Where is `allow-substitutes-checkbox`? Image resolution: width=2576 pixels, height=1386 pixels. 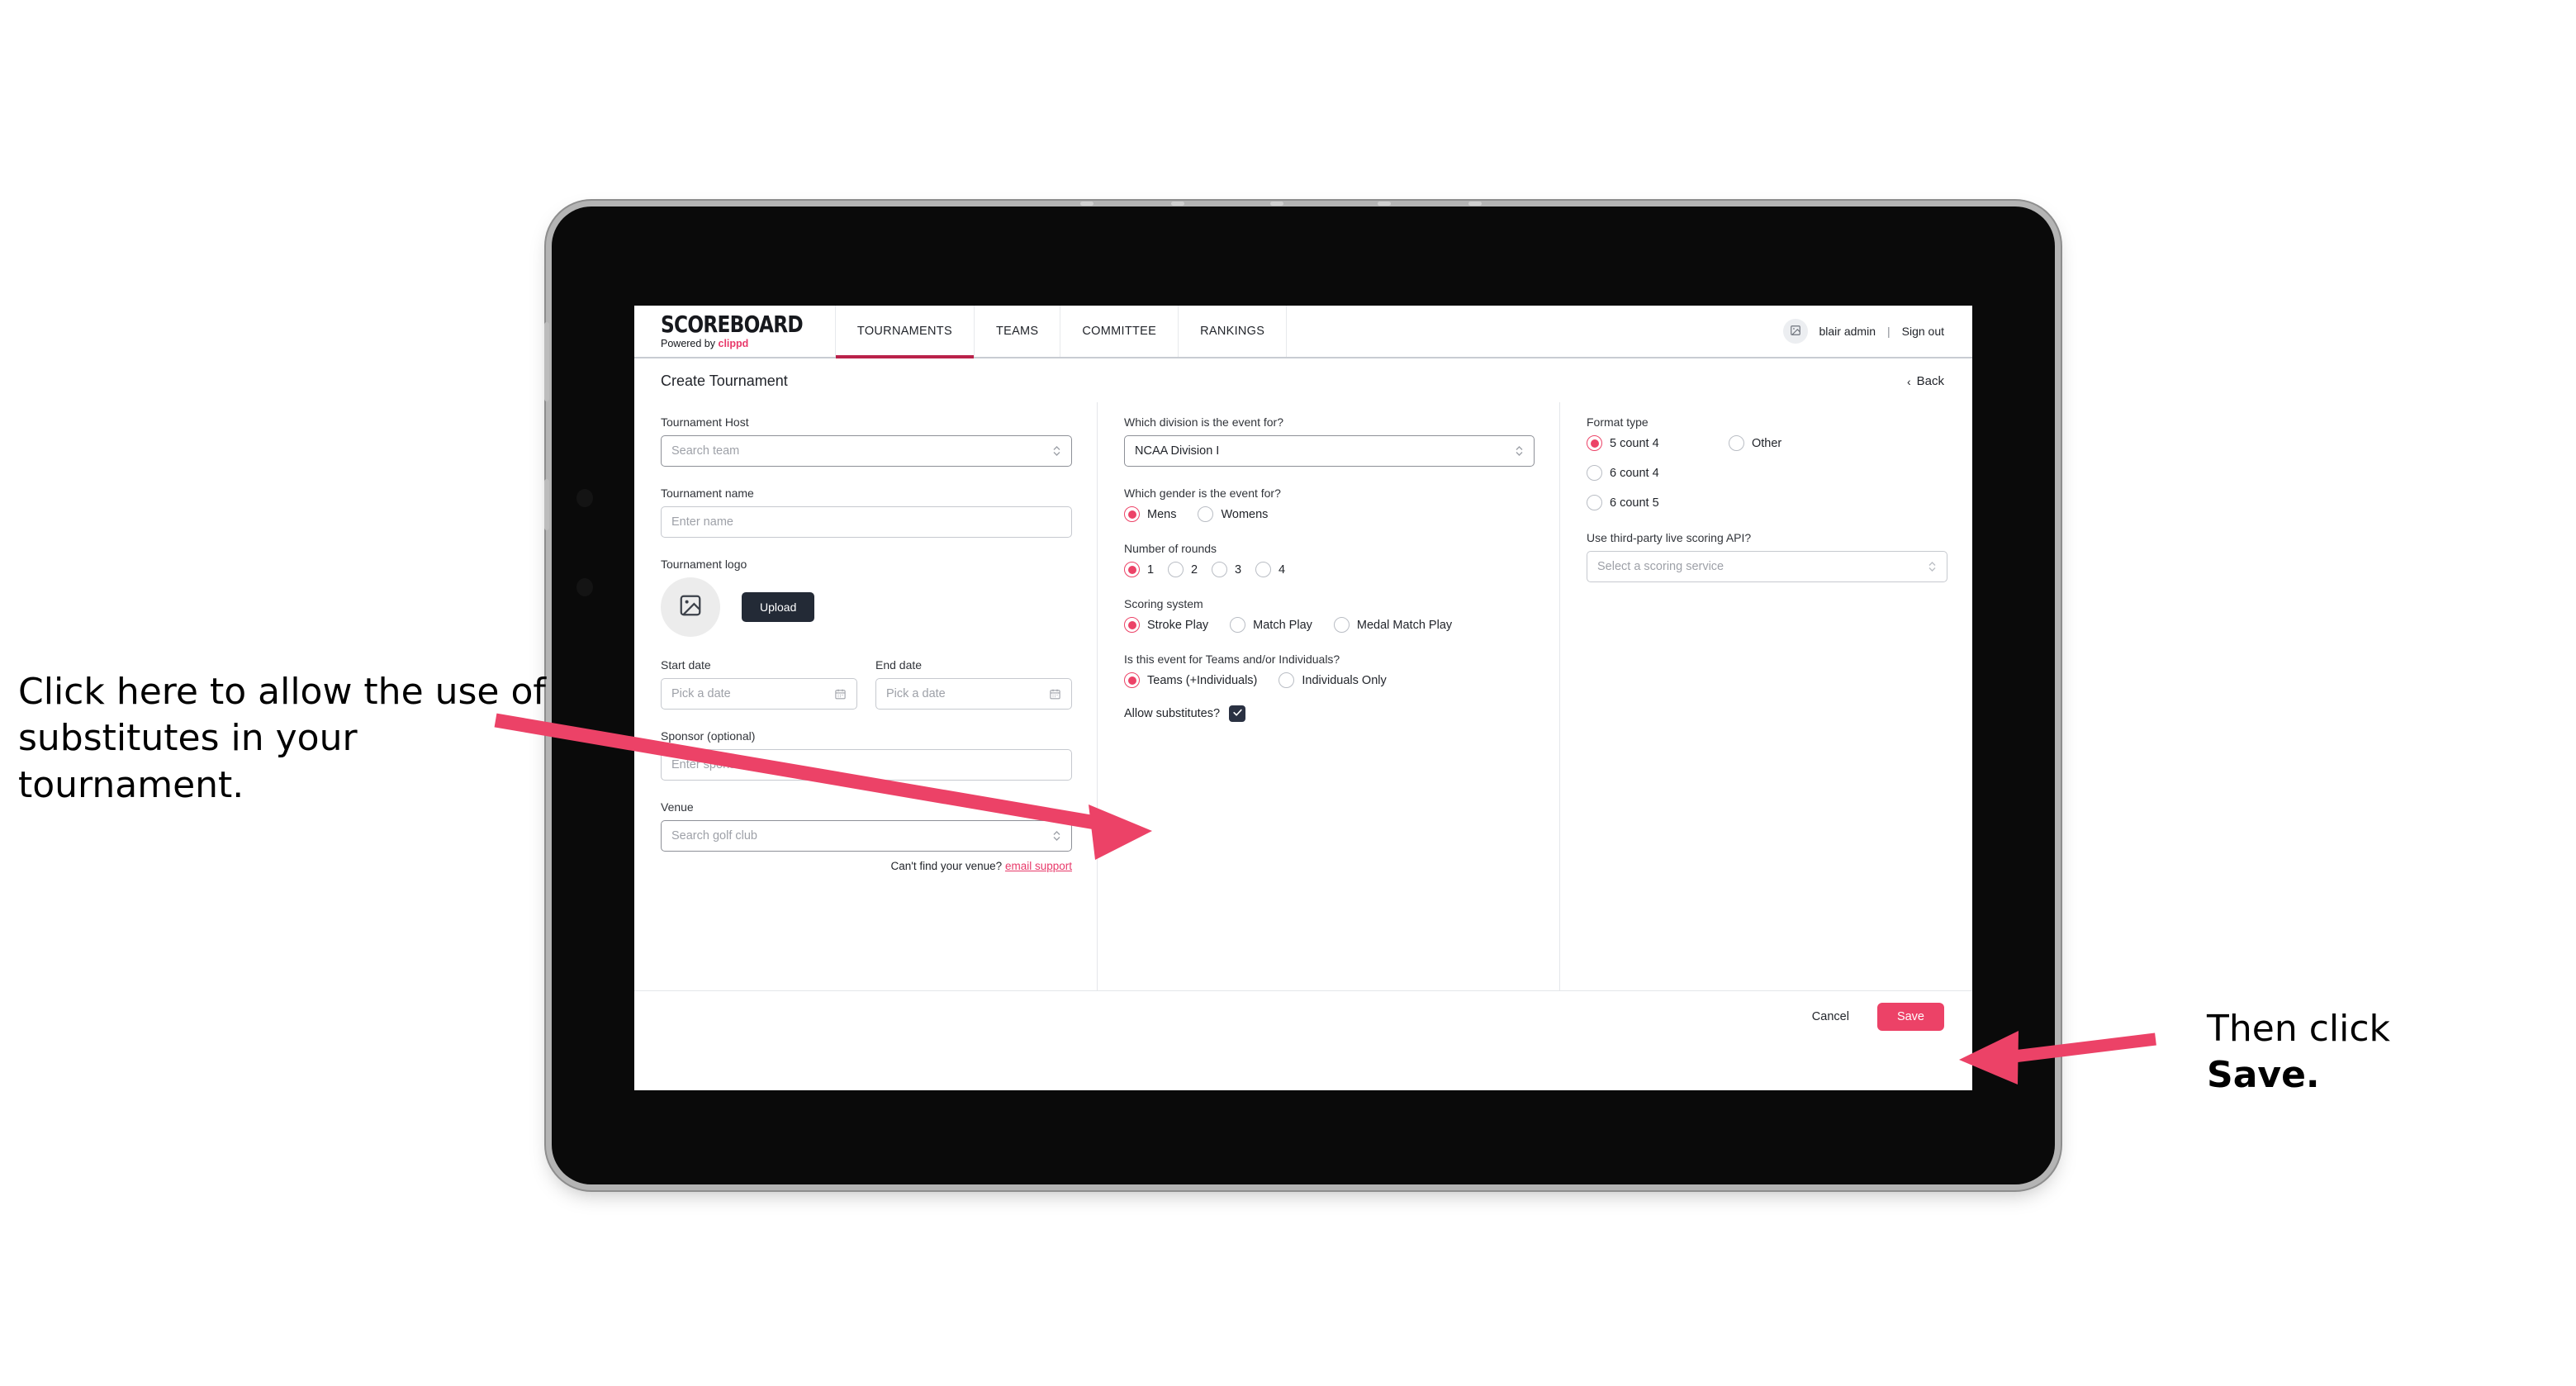
allow-substitutes-checkbox is located at coordinates (1237, 713).